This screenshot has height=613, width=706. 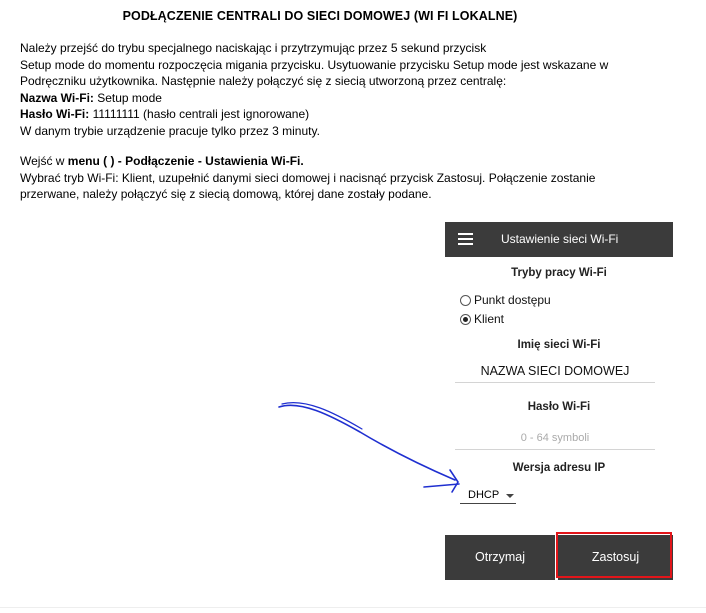 What do you see at coordinates (353, 607) in the screenshot?
I see `page-bottom-divider` at bounding box center [353, 607].